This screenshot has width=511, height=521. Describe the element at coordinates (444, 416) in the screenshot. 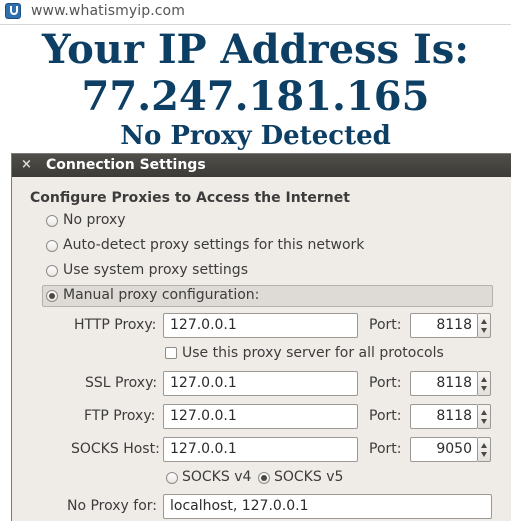

I see `ftp-port-input: 8118` at that location.